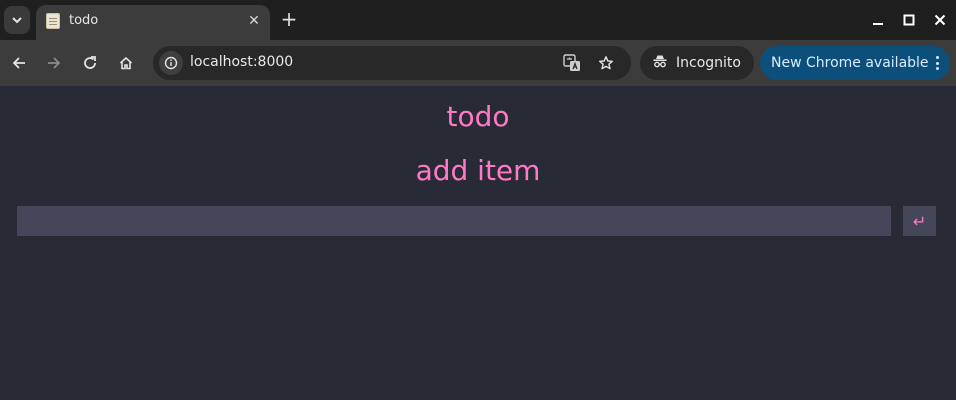 This screenshot has height=400, width=956. Describe the element at coordinates (940, 20) in the screenshot. I see `window-close-icon` at that location.